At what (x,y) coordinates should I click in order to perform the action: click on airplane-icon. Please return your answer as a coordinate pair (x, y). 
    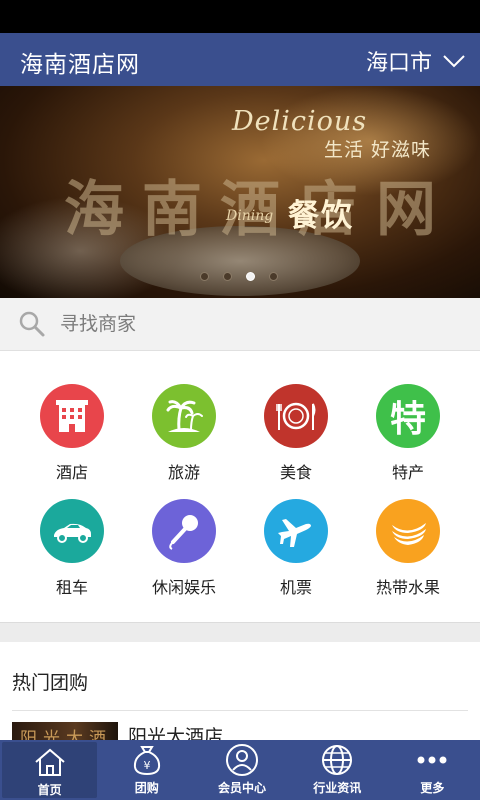
    Looking at the image, I should click on (296, 531).